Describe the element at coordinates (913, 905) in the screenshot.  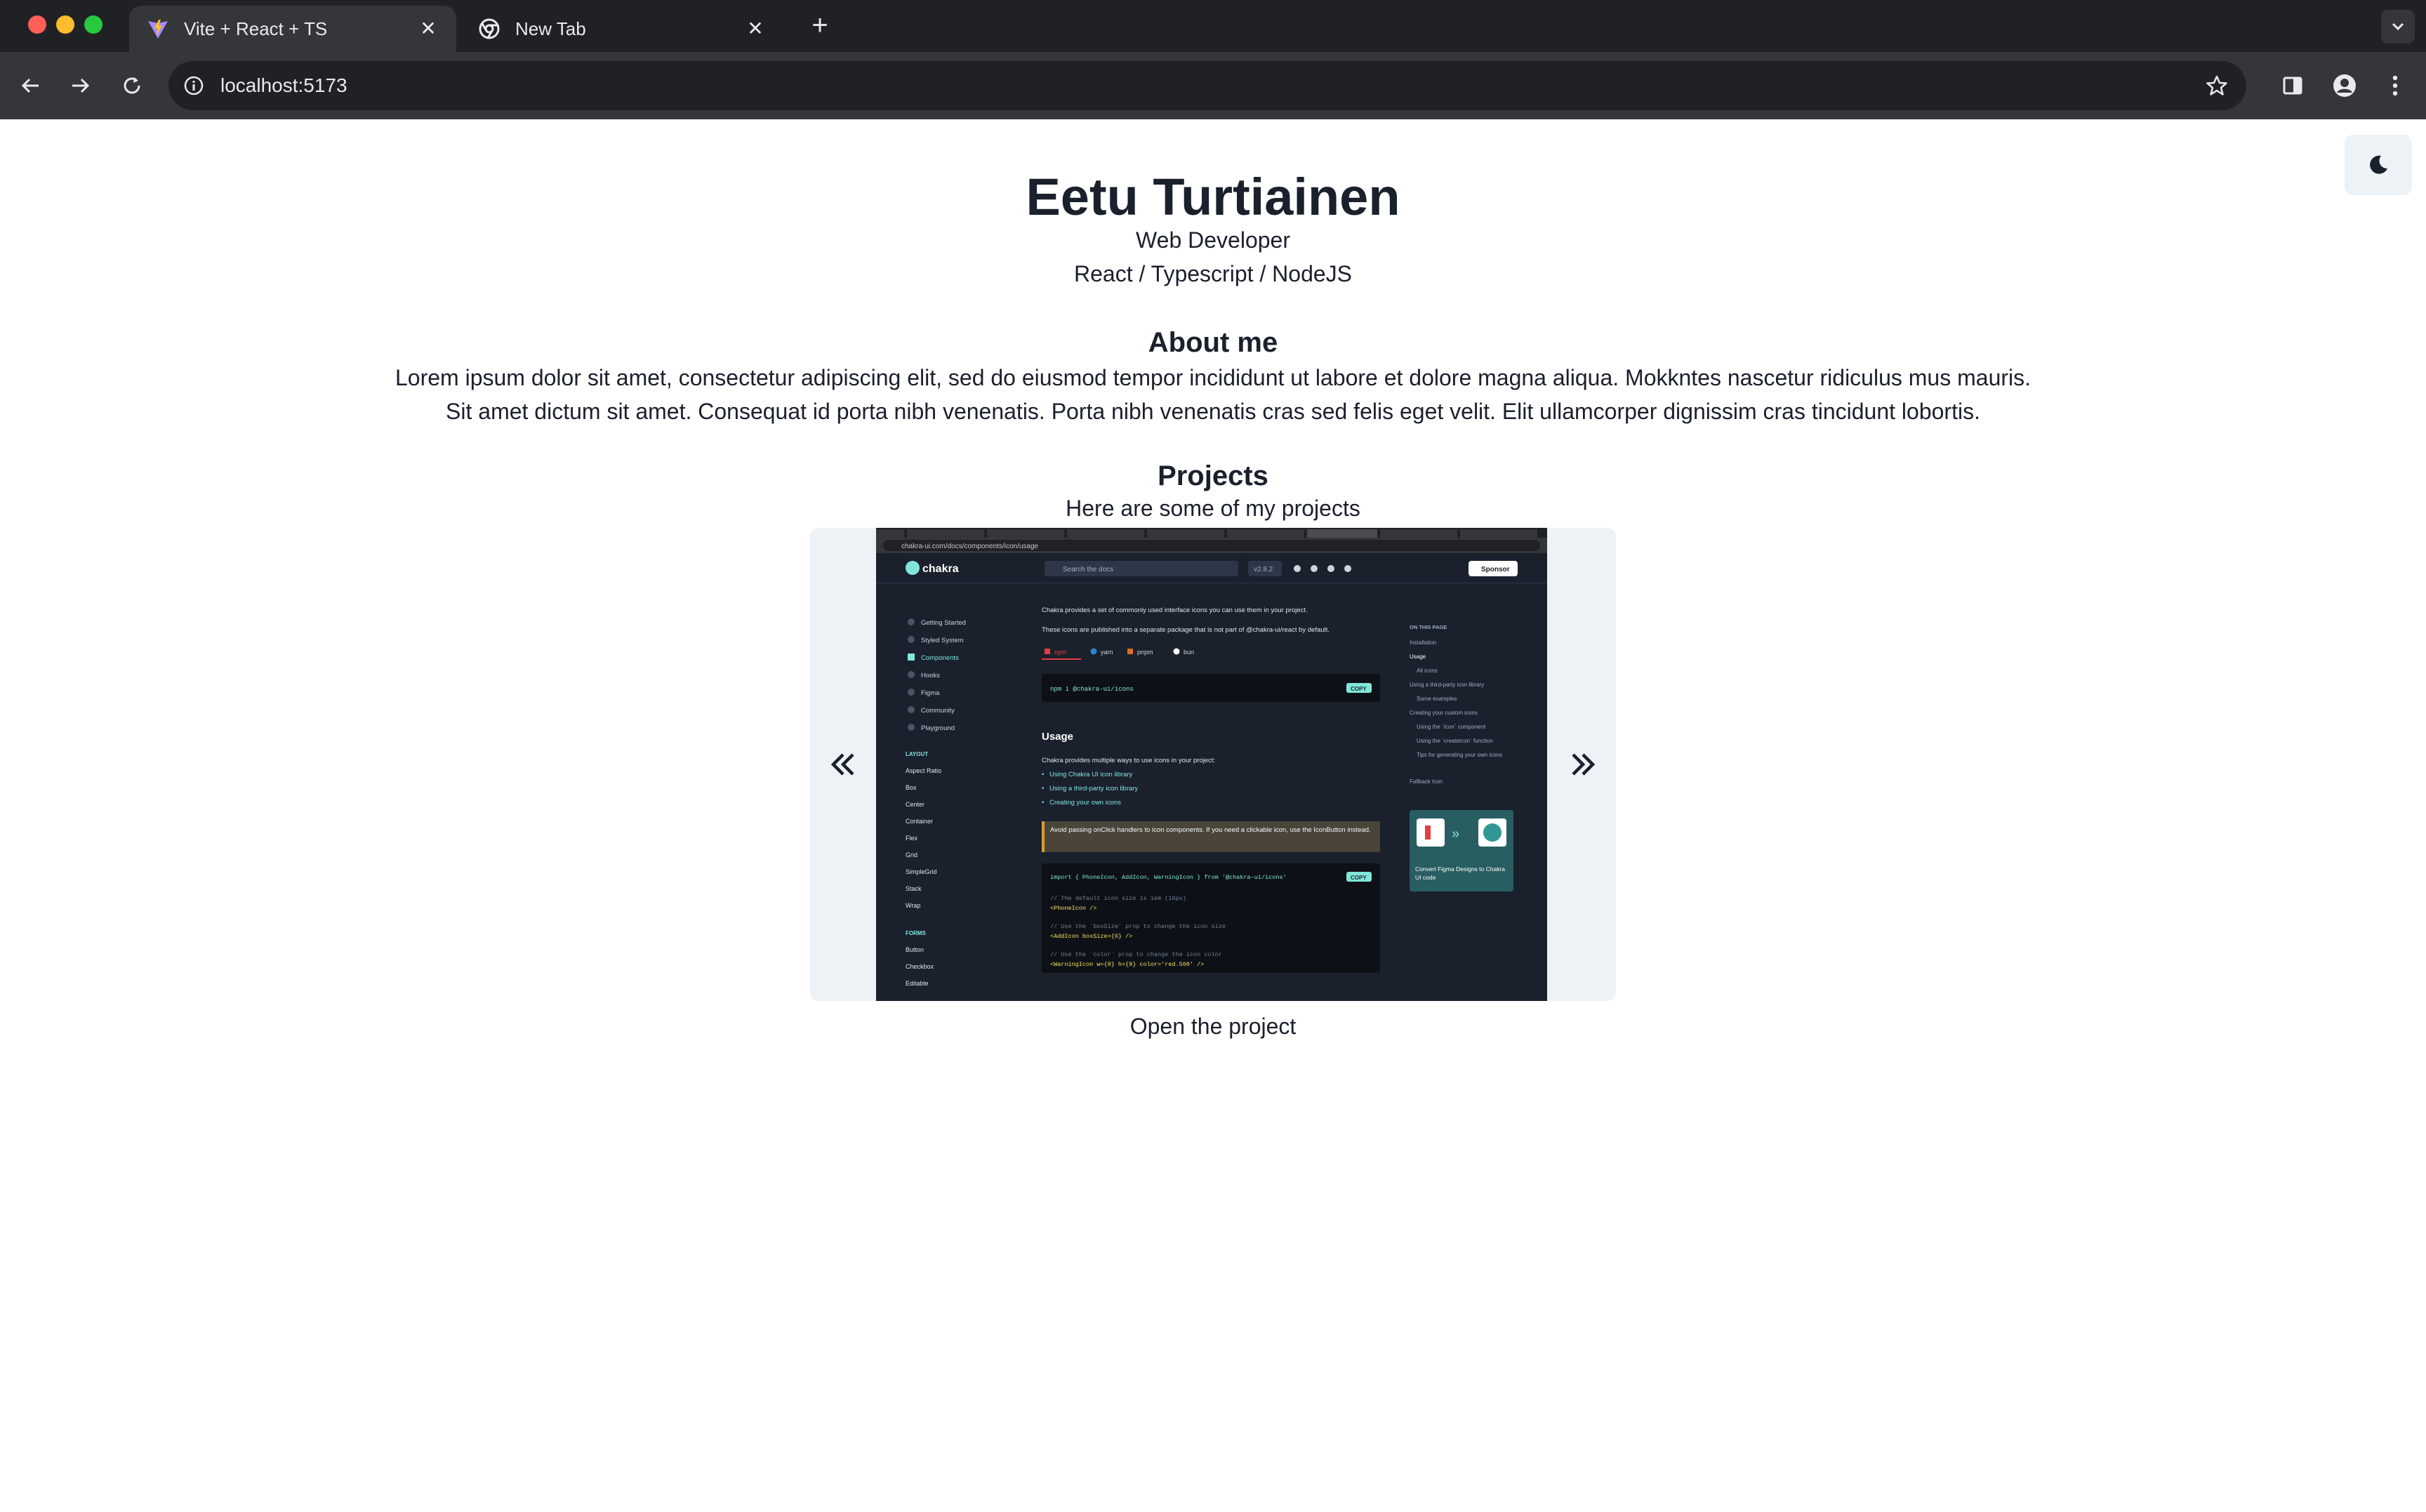
I see `svg-text: Wrap` at that location.